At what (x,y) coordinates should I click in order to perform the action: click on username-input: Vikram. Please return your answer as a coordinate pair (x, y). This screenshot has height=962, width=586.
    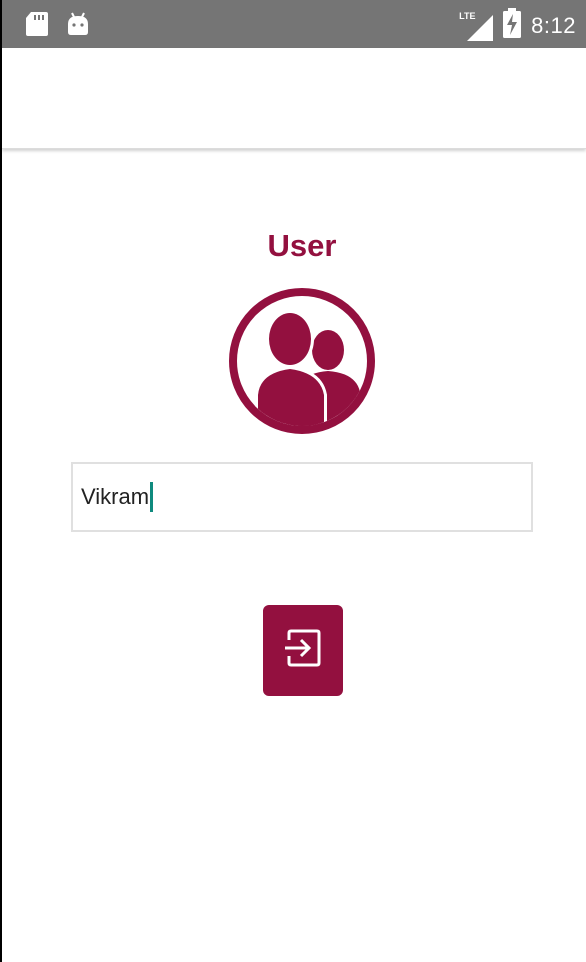
    Looking at the image, I should click on (302, 497).